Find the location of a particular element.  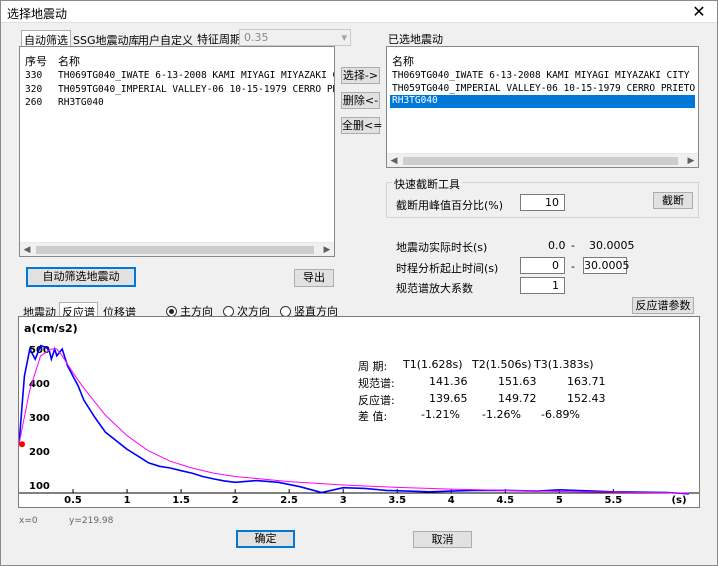

x-tick-label: 3 is located at coordinates (343, 500).